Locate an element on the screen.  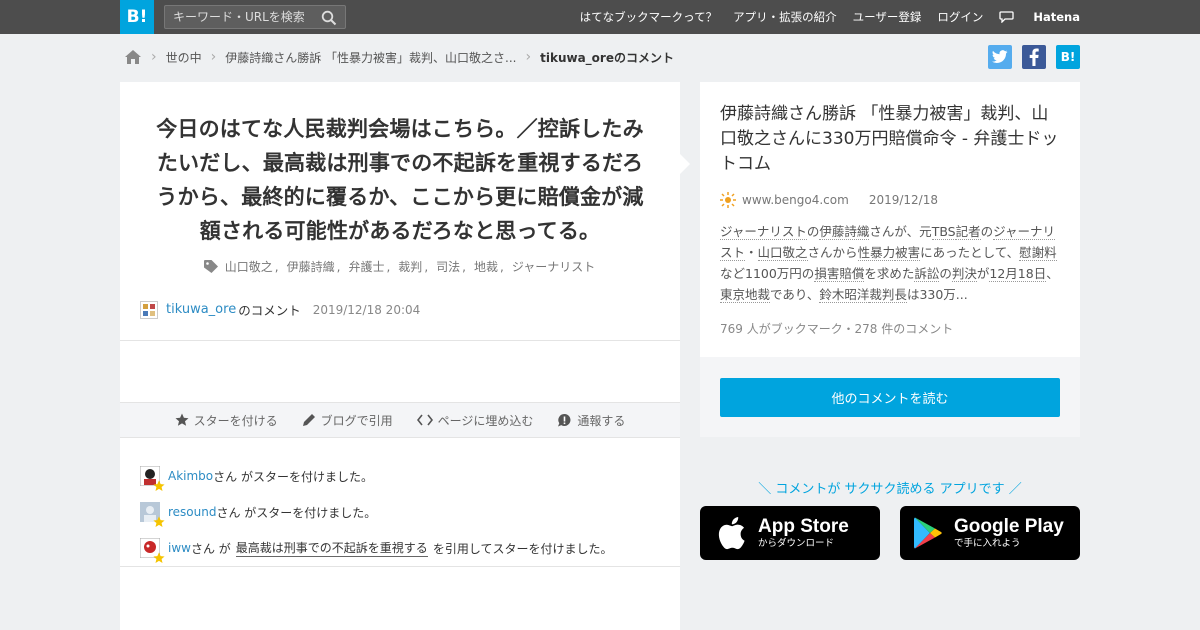
list-item: resound さん がスターを付けました。 is located at coordinates (400, 512).